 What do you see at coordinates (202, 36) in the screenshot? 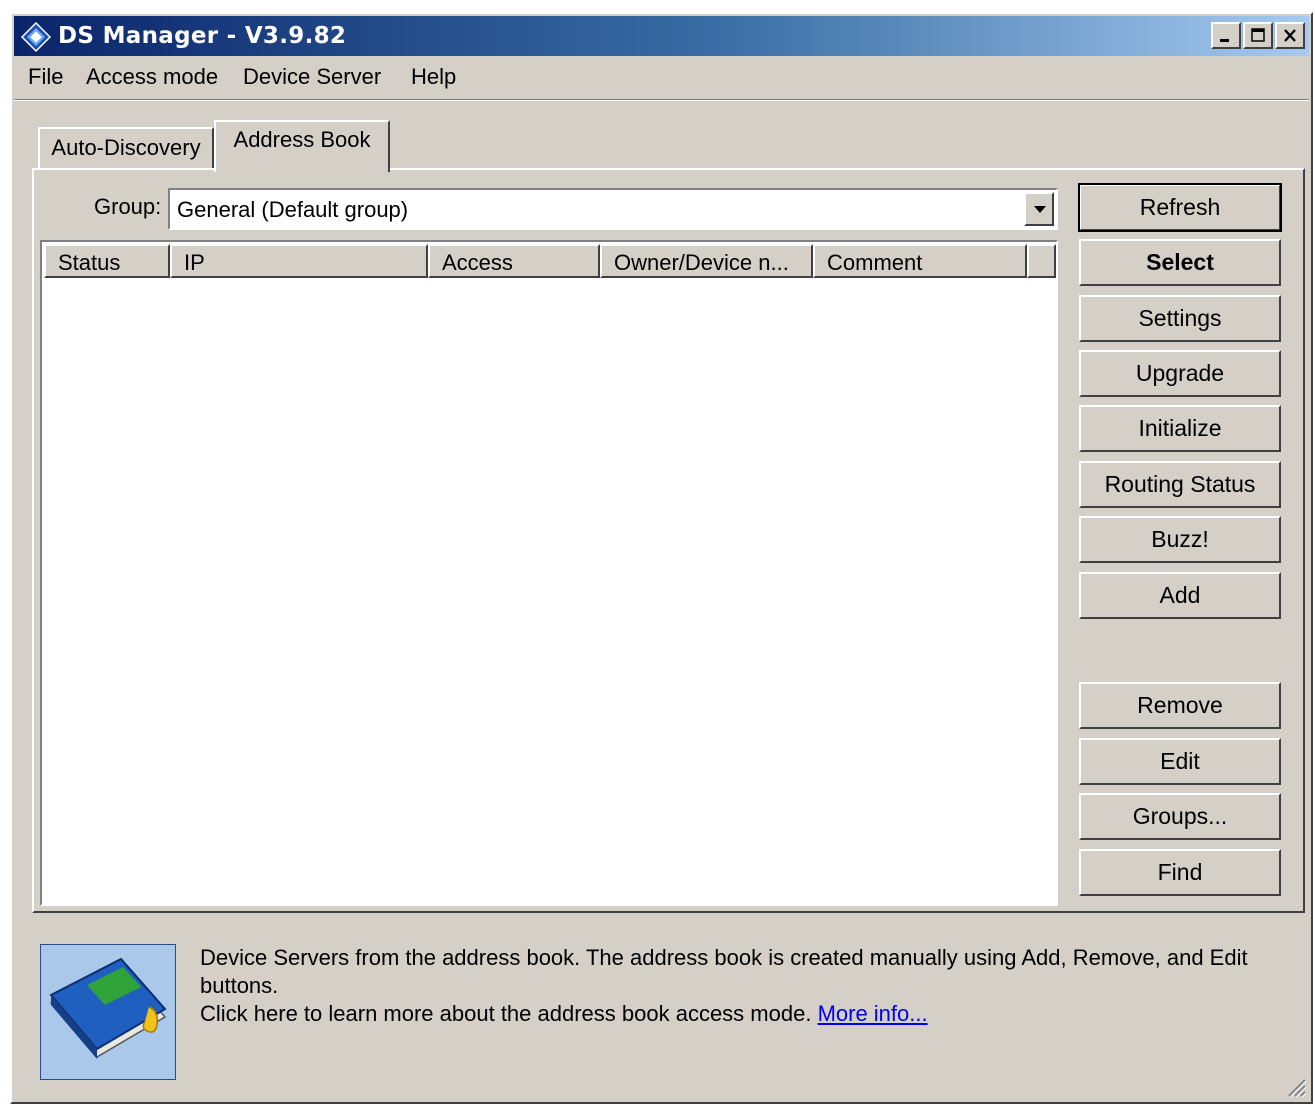
I see `window-title: DS Manager - V3.9.82` at bounding box center [202, 36].